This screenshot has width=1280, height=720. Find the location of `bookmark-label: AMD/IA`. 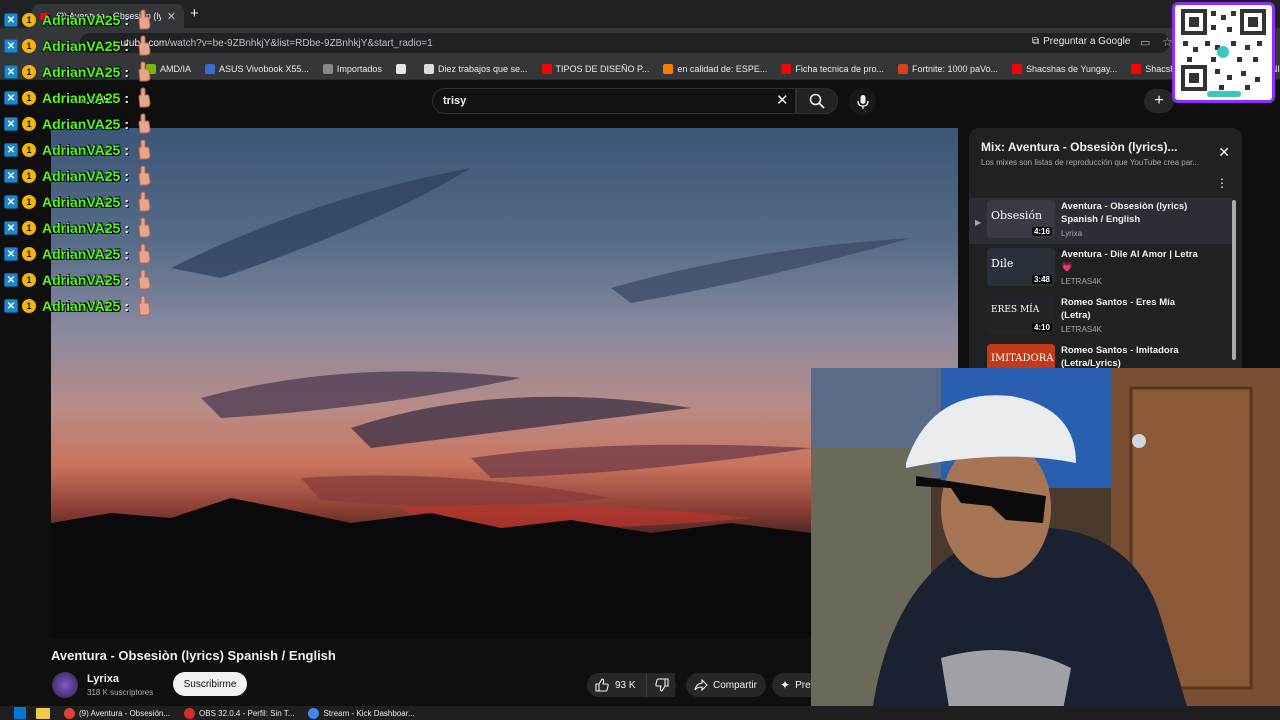

bookmark-label: AMD/IA is located at coordinates (176, 68).